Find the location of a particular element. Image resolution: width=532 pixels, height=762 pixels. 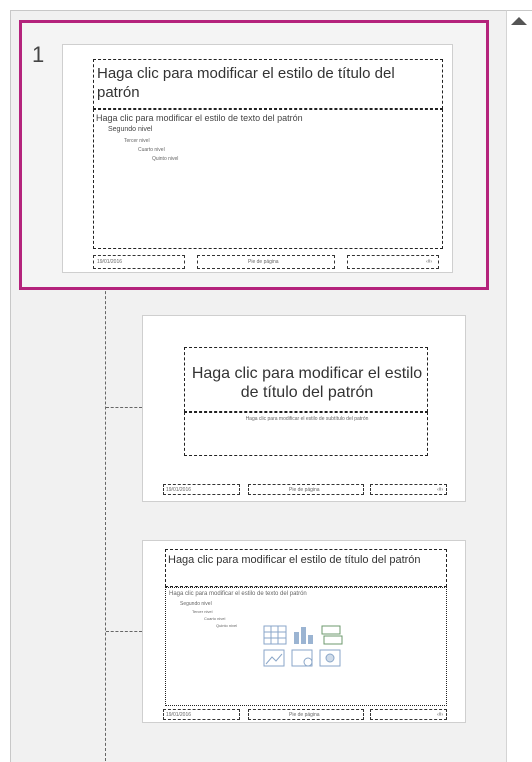

online-picture-icon is located at coordinates (302, 658).